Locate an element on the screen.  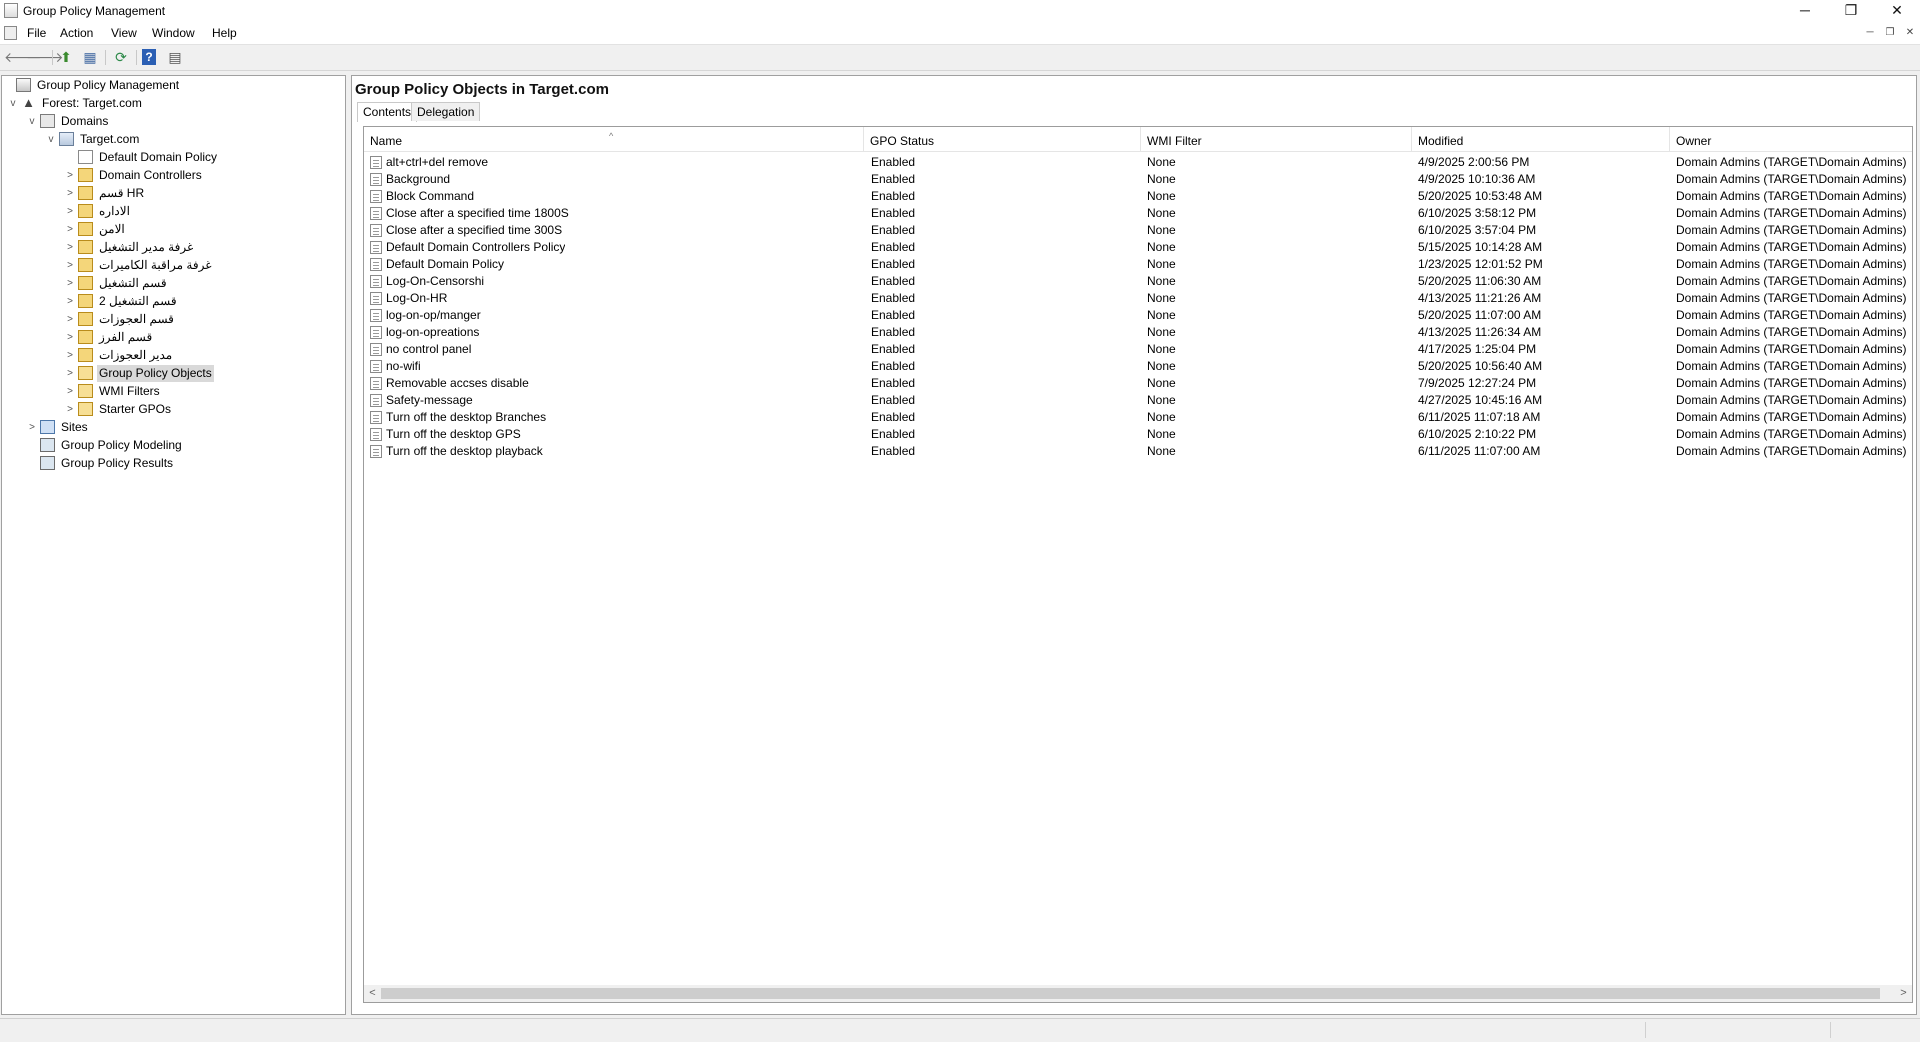
column-header-modified: Modified is located at coordinates (1541, 139).